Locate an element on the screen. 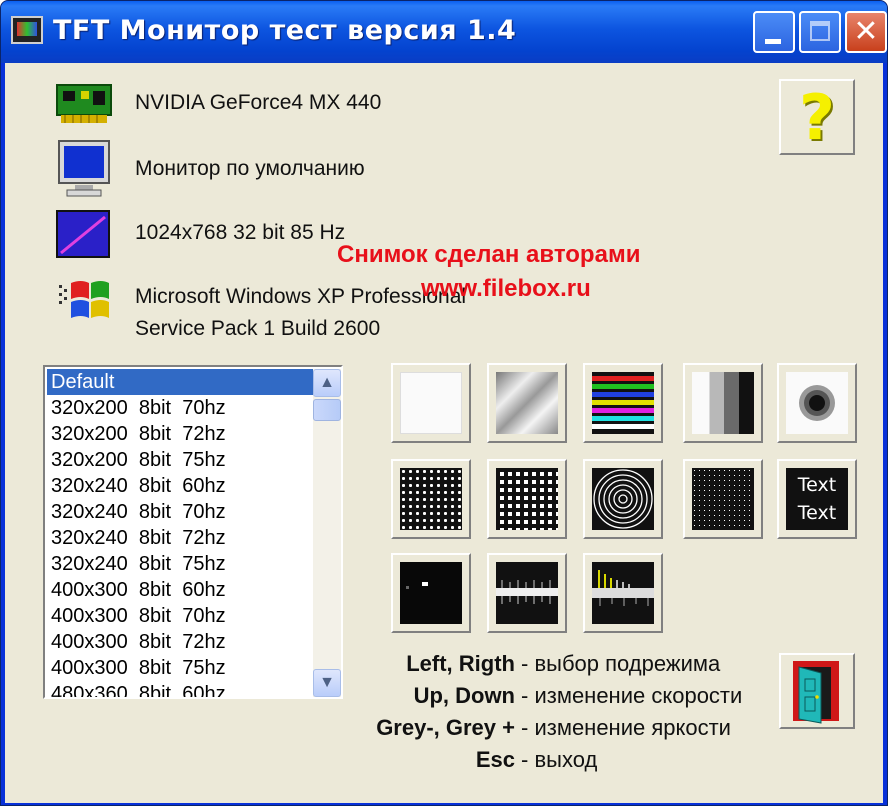 This screenshot has width=894, height=810. scroll-up-button: ▲ is located at coordinates (327, 383).